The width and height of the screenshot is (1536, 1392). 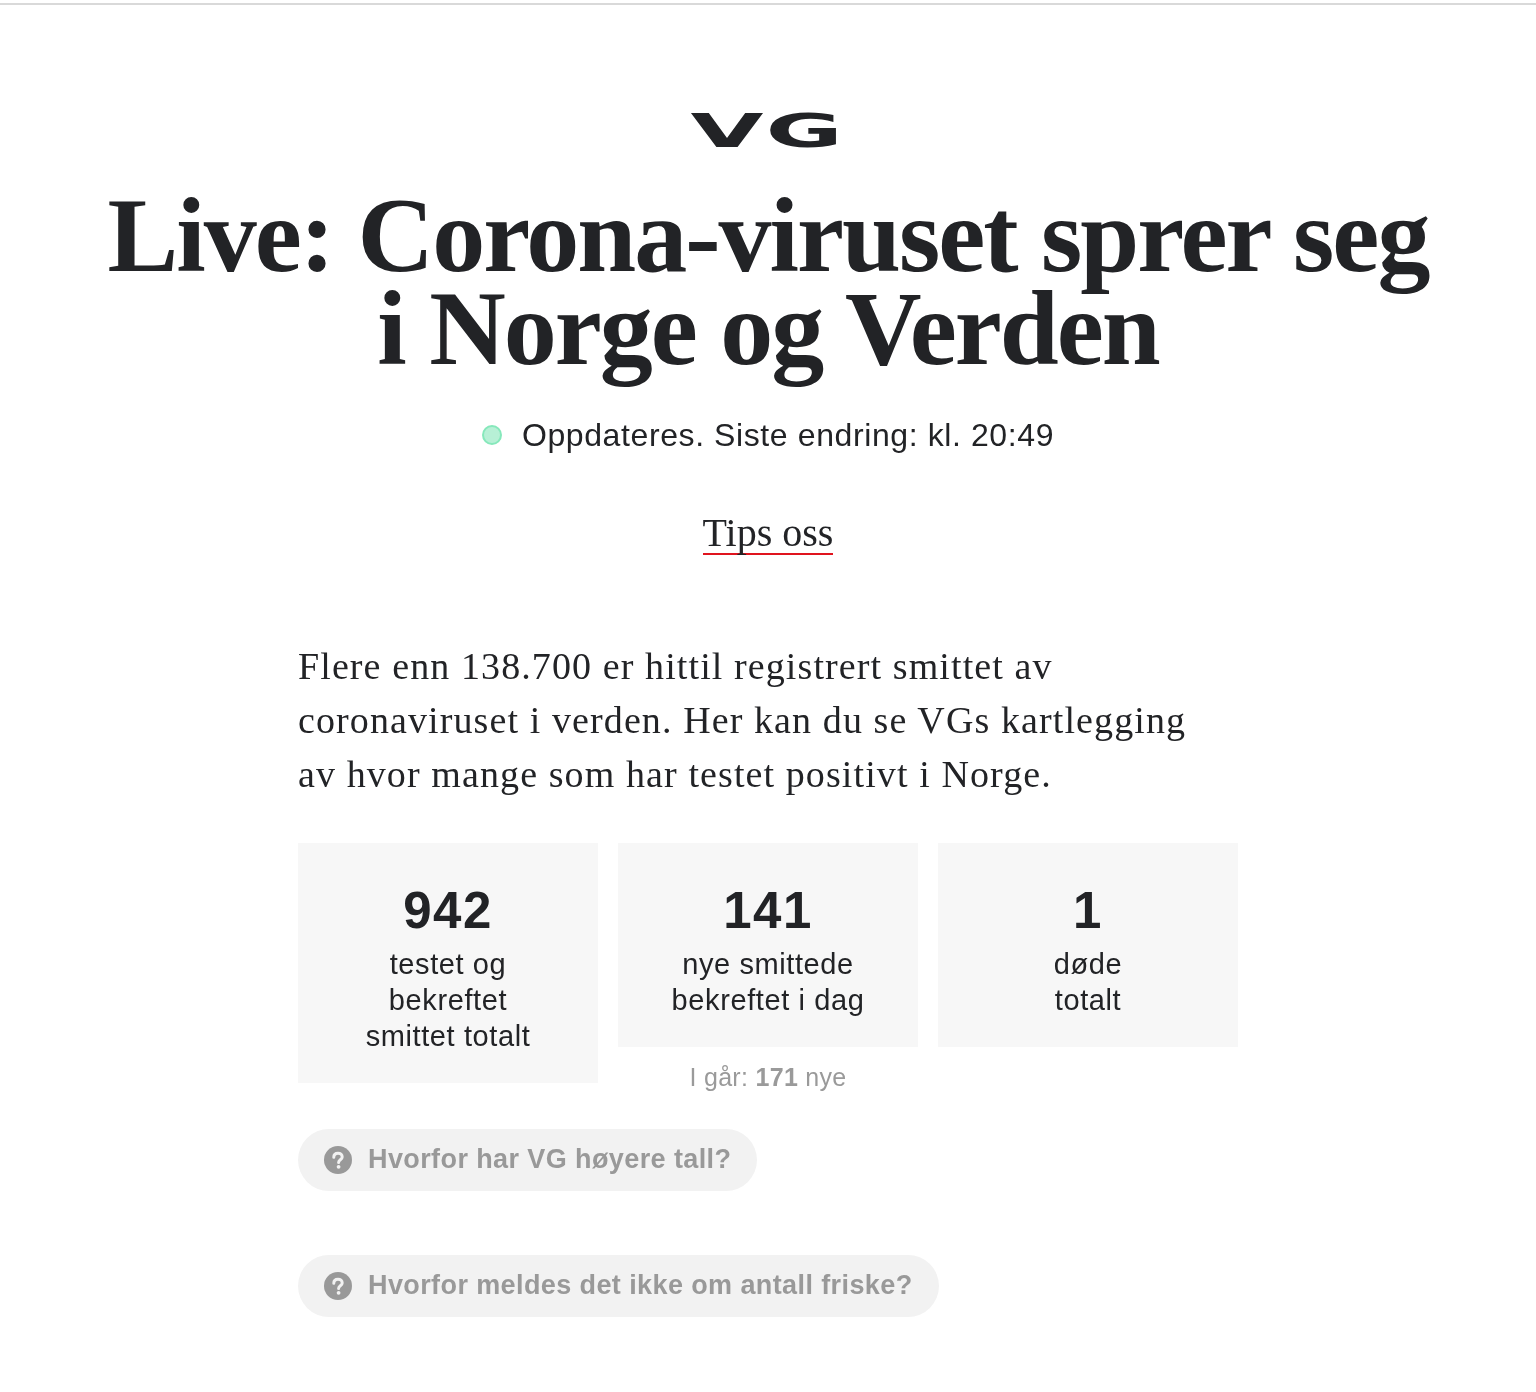 What do you see at coordinates (448, 911) in the screenshot?
I see `stat-number: 942` at bounding box center [448, 911].